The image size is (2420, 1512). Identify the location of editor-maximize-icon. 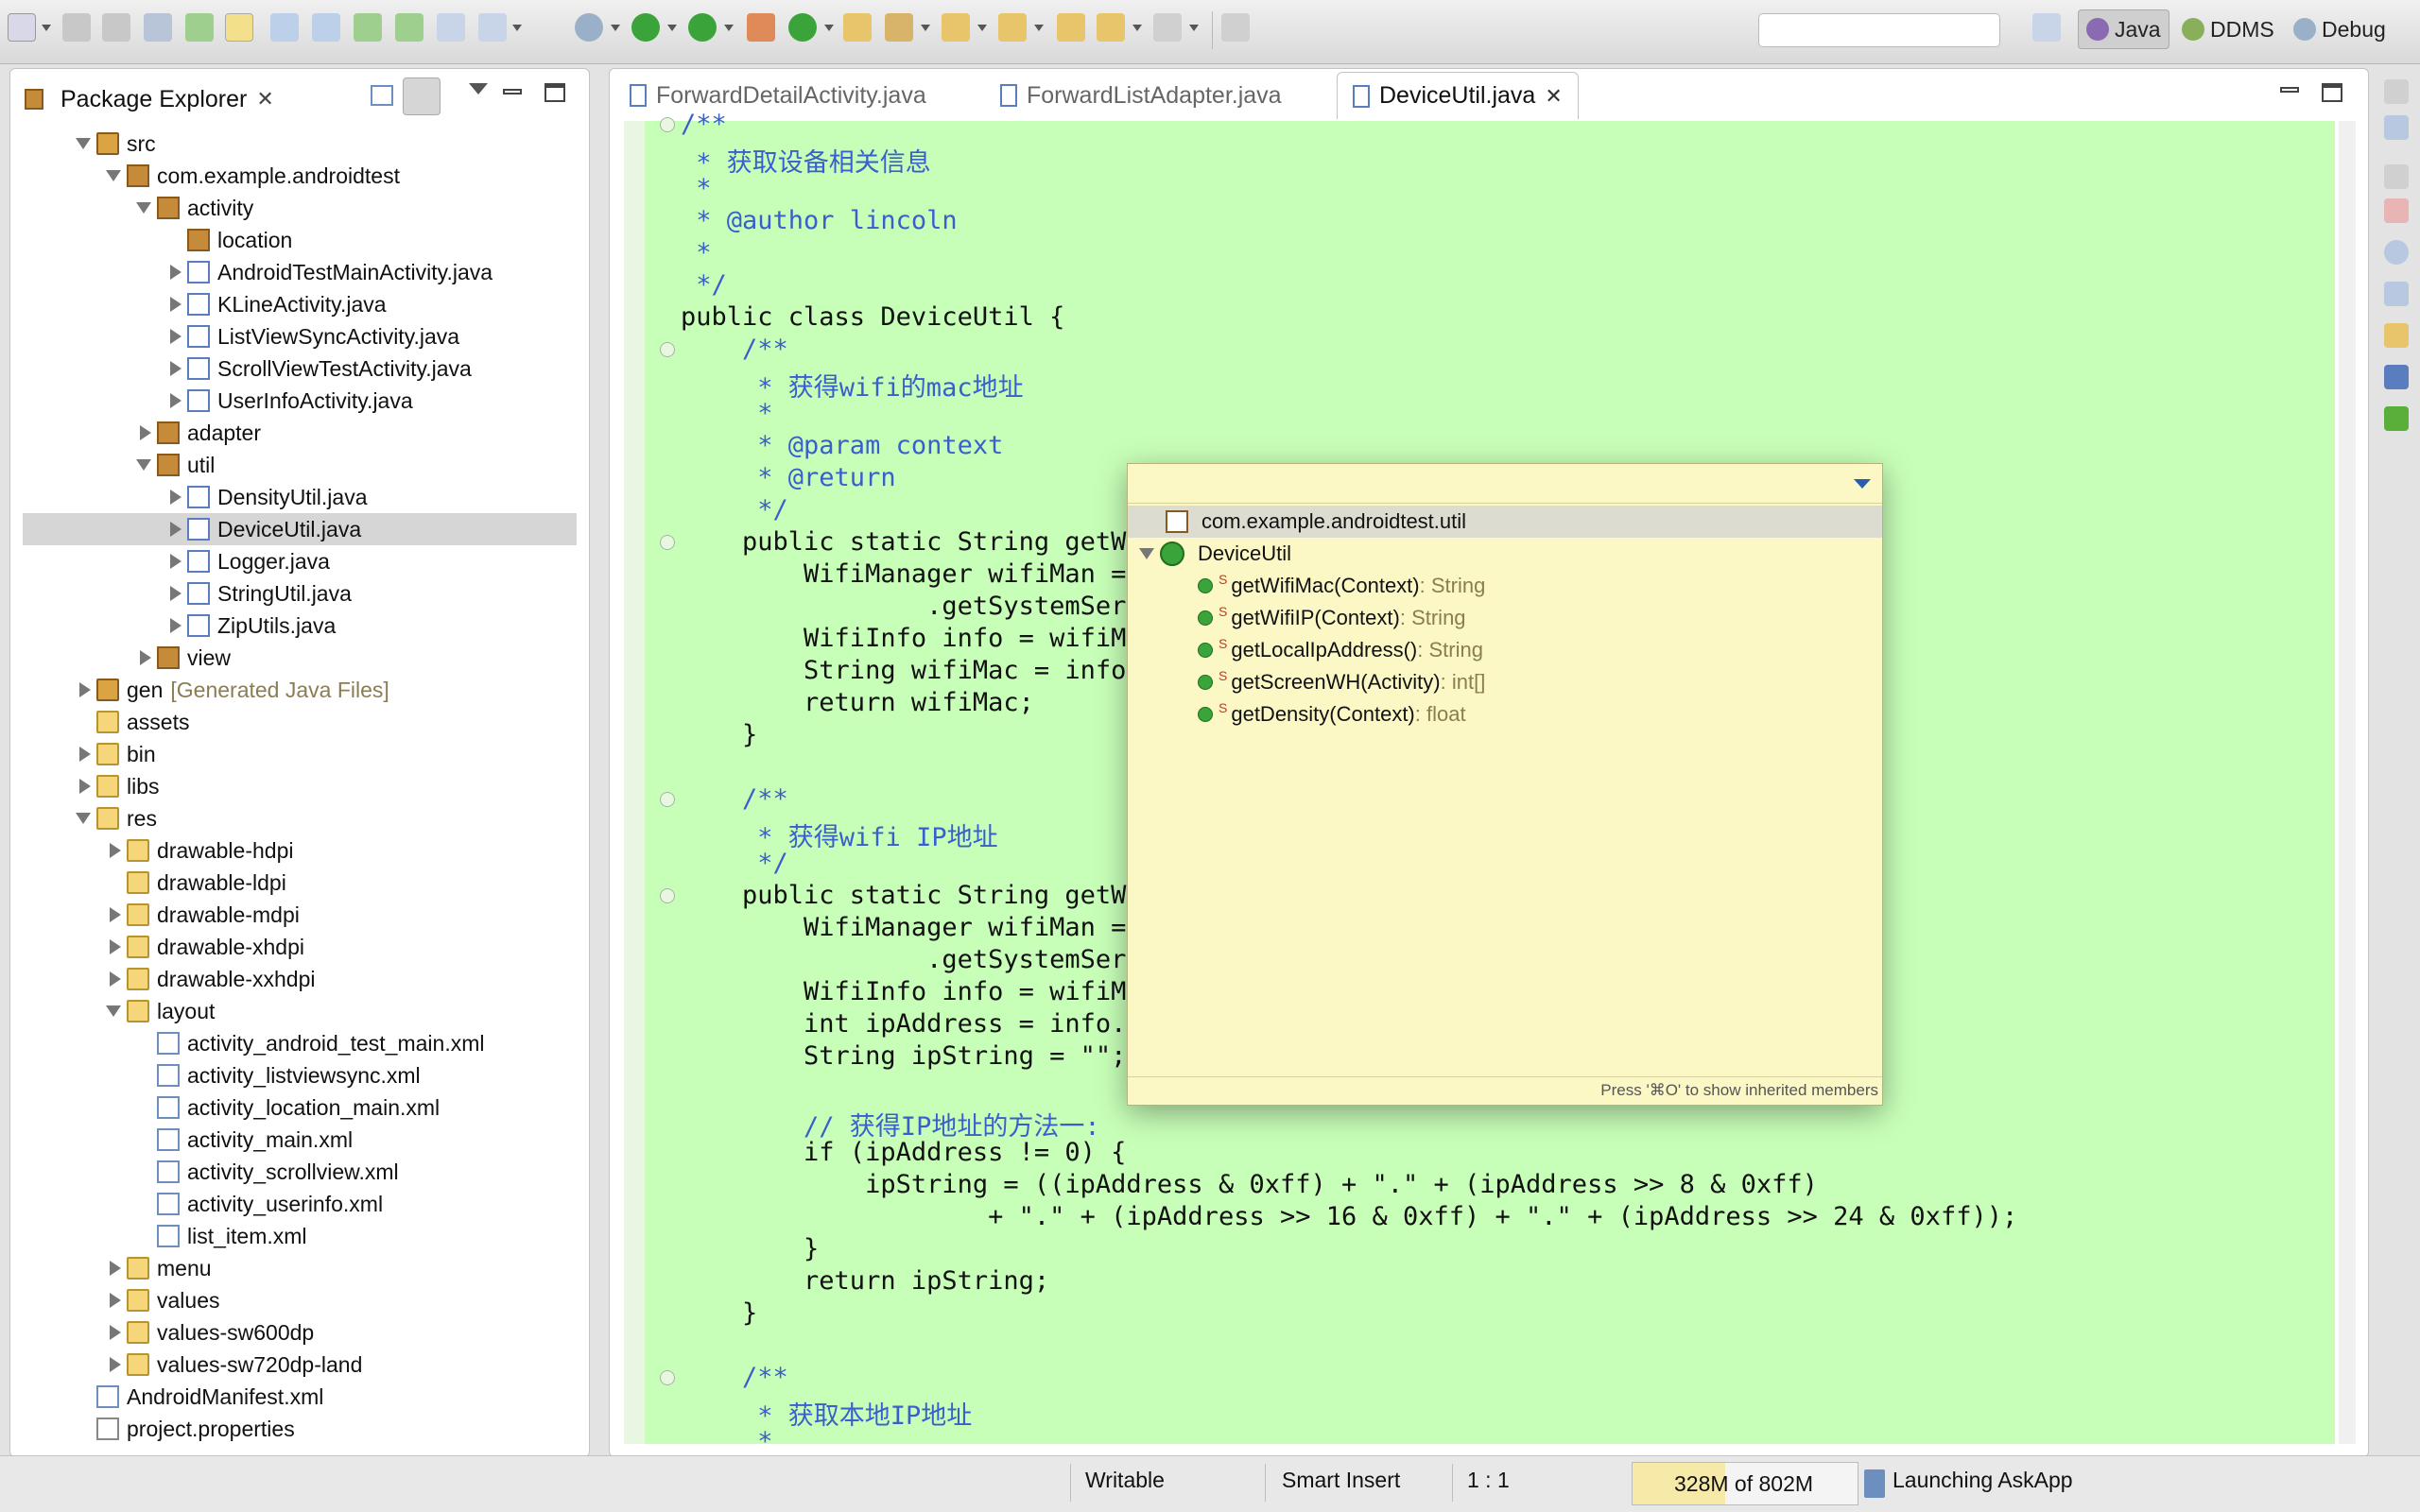
(2332, 92).